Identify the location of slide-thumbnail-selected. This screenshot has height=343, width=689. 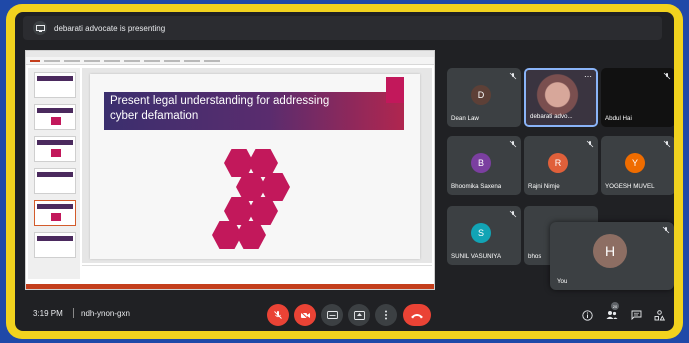
(55, 213).